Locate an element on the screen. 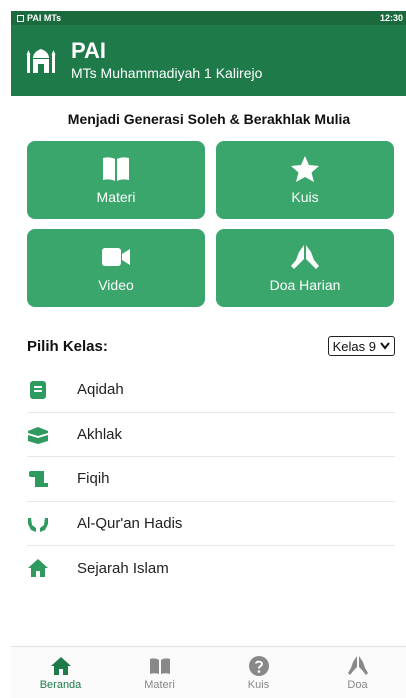 The height and width of the screenshot is (698, 406). nav-doa: Doa is located at coordinates (357, 672).